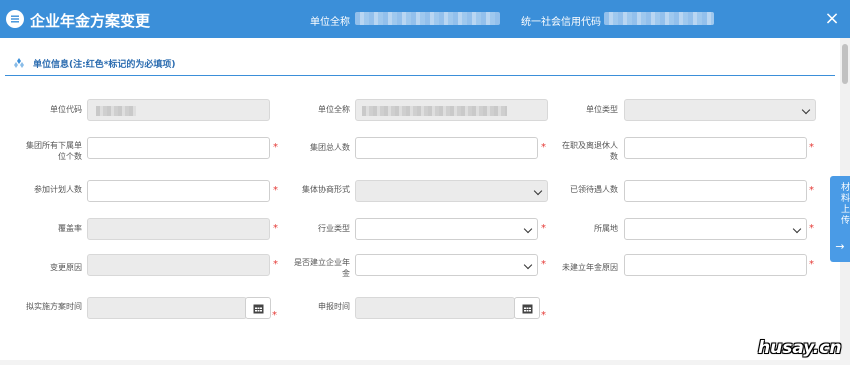 This screenshot has width=850, height=365. Describe the element at coordinates (330, 147) in the screenshot. I see `group-total-label: 集团总人数` at that location.